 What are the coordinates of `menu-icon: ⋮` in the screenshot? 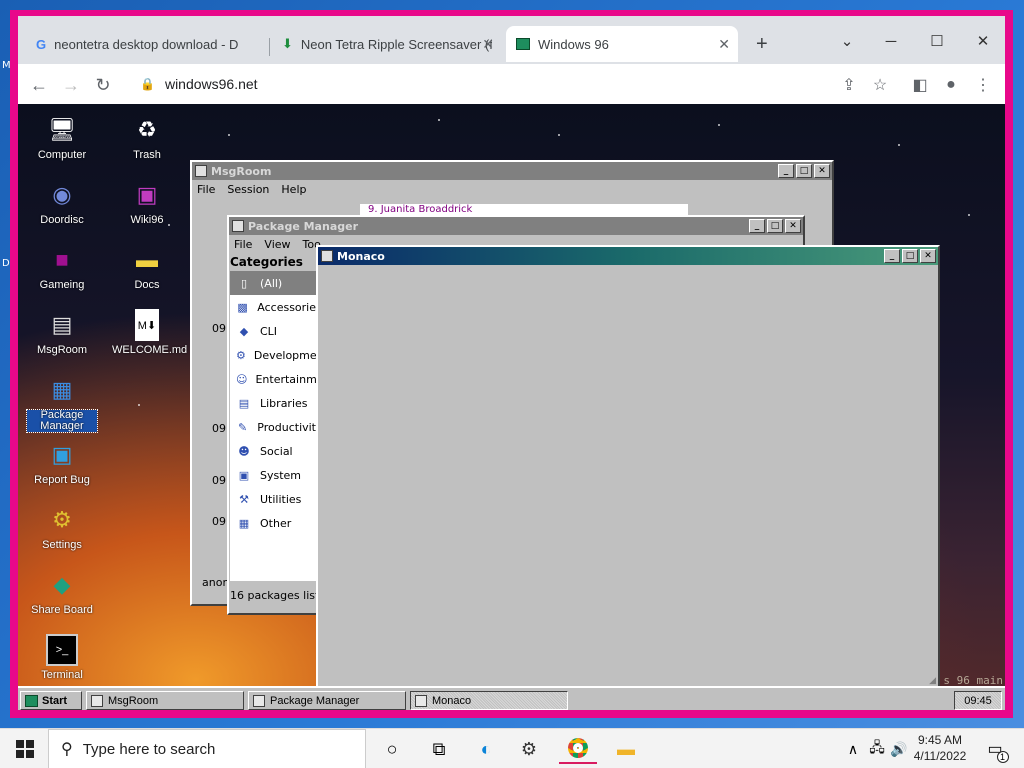 It's located at (983, 85).